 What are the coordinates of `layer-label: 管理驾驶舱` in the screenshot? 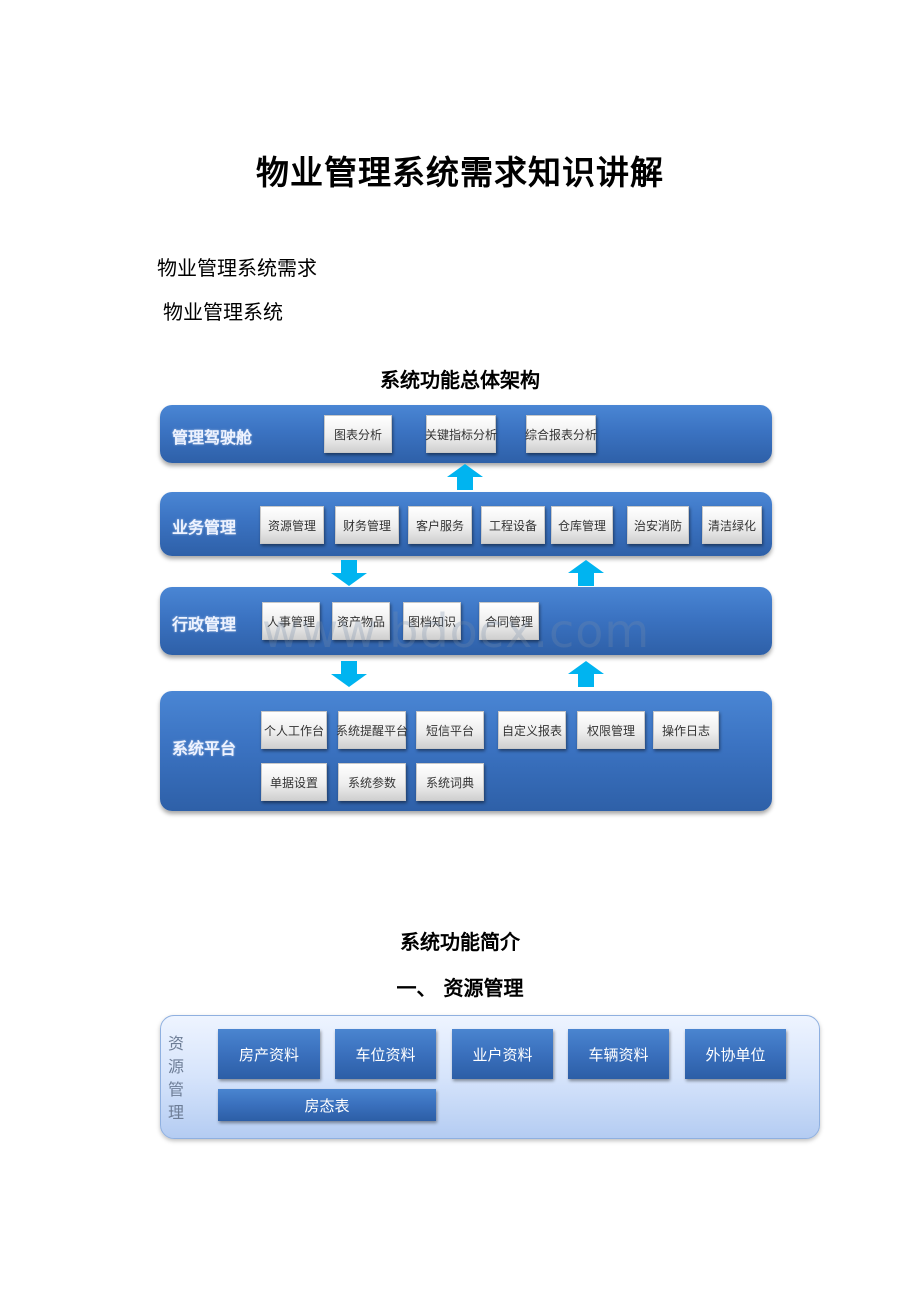 It's located at (212, 437).